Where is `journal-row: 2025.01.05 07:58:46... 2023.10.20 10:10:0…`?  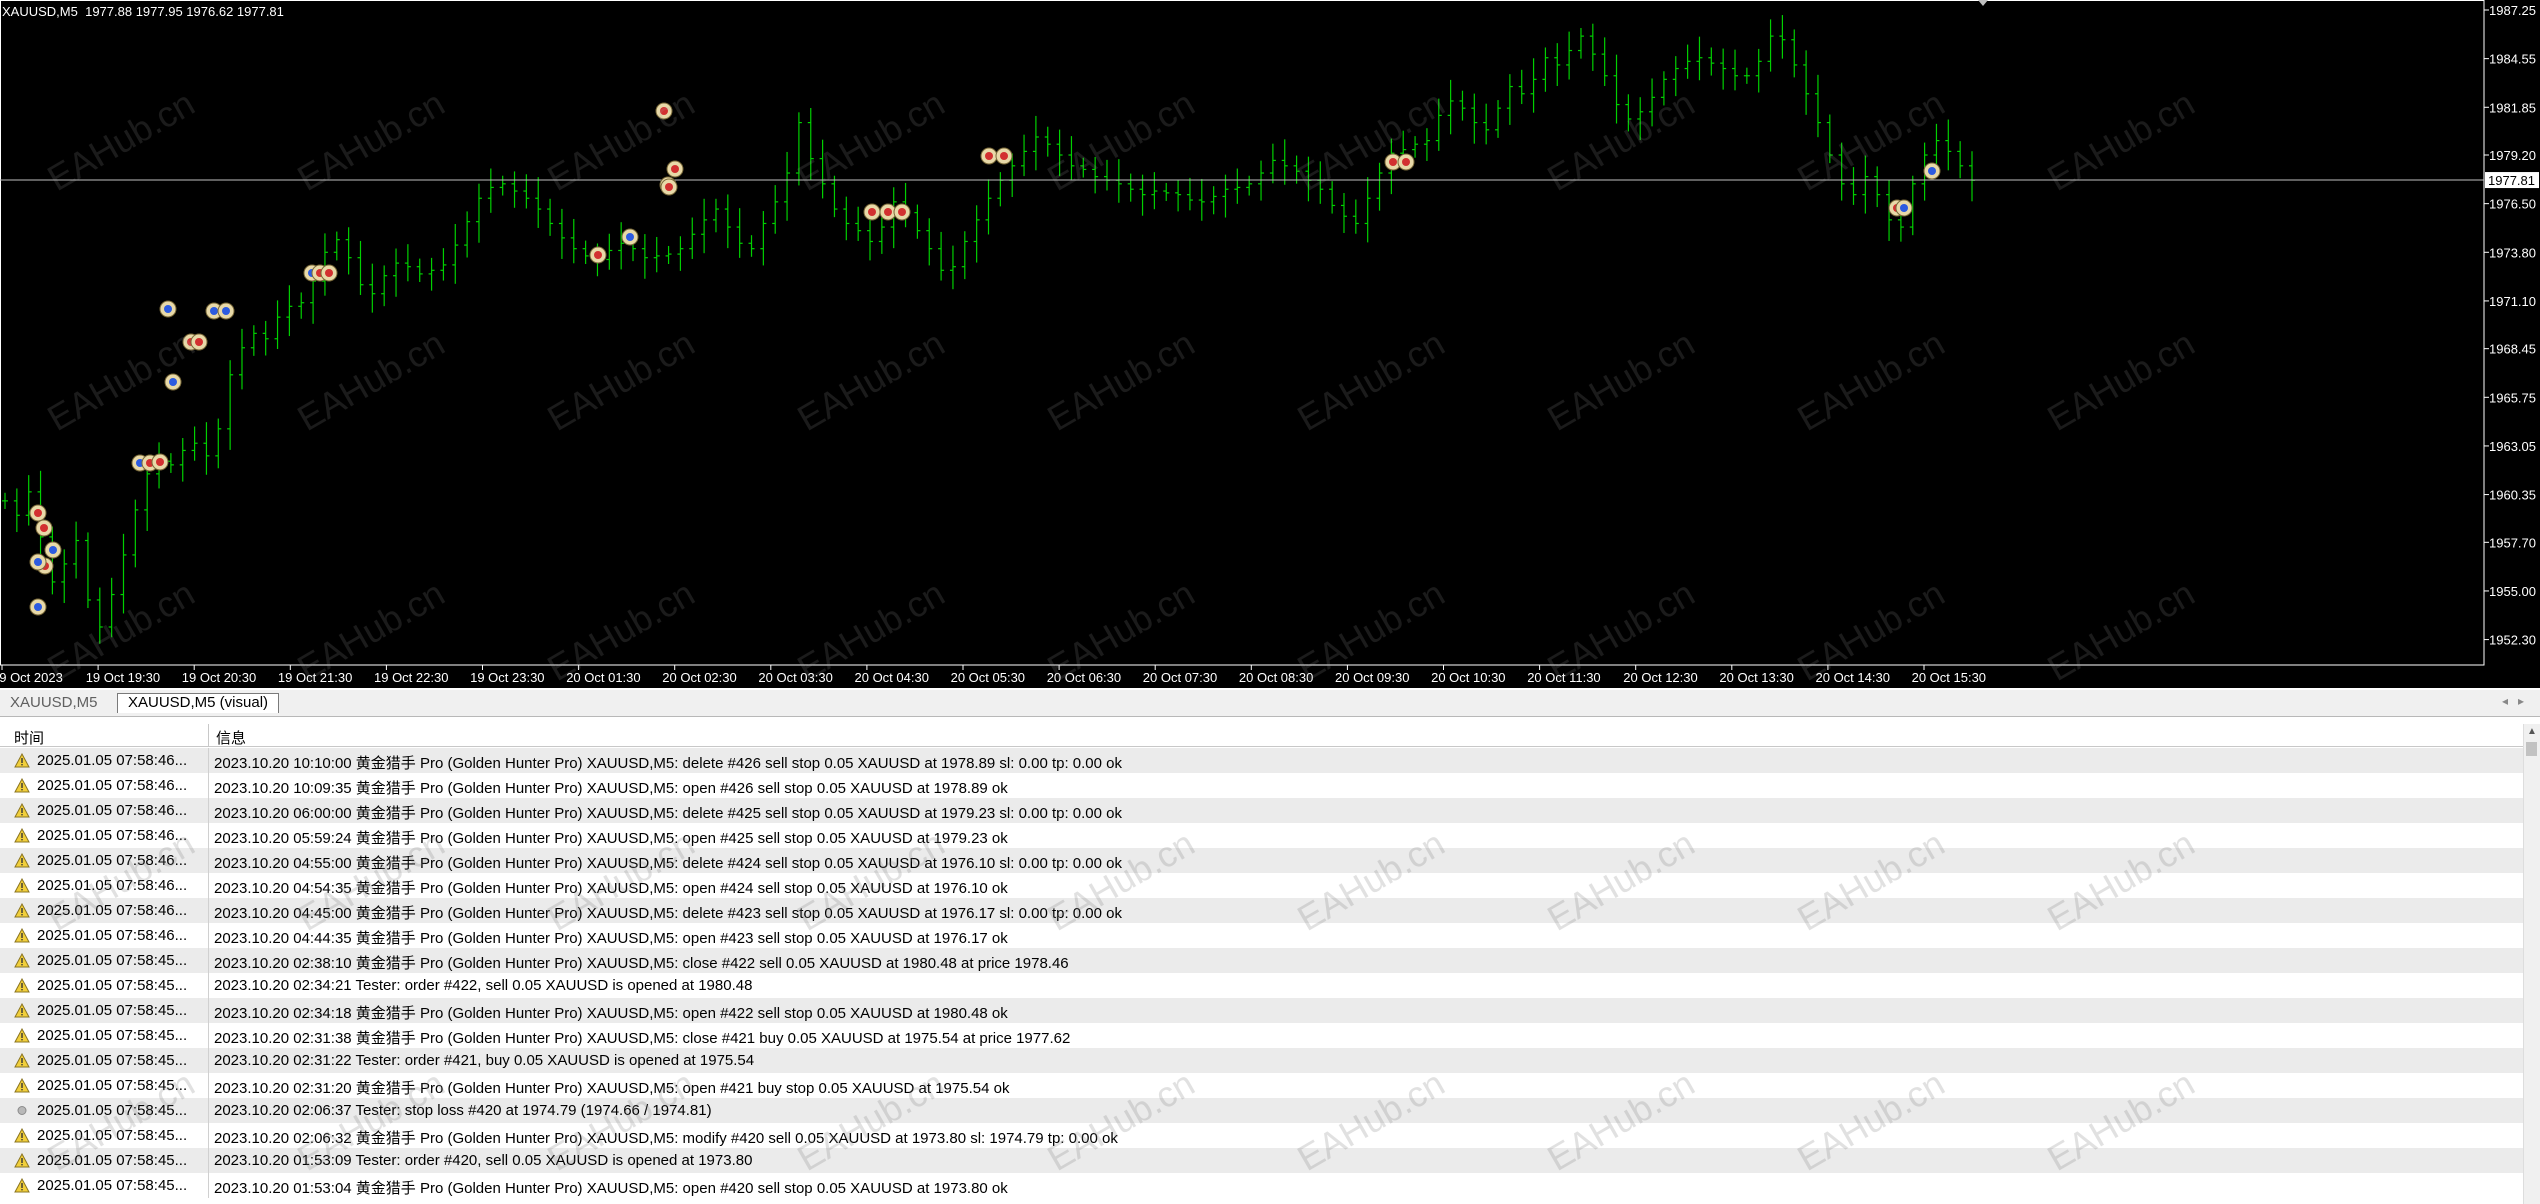 journal-row: 2025.01.05 07:58:46... 2023.10.20 10:10:0… is located at coordinates (1262, 760).